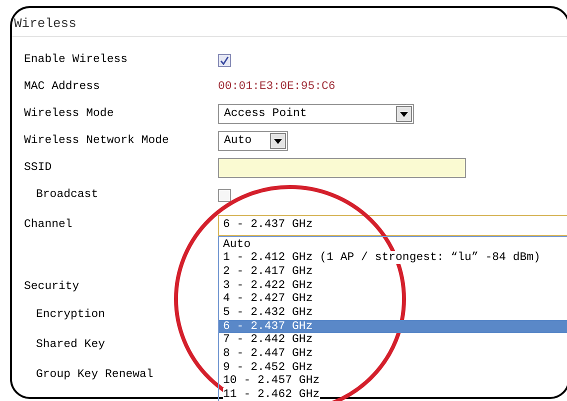 This screenshot has height=401, width=567. I want to click on checkmark-icon, so click(224, 60).